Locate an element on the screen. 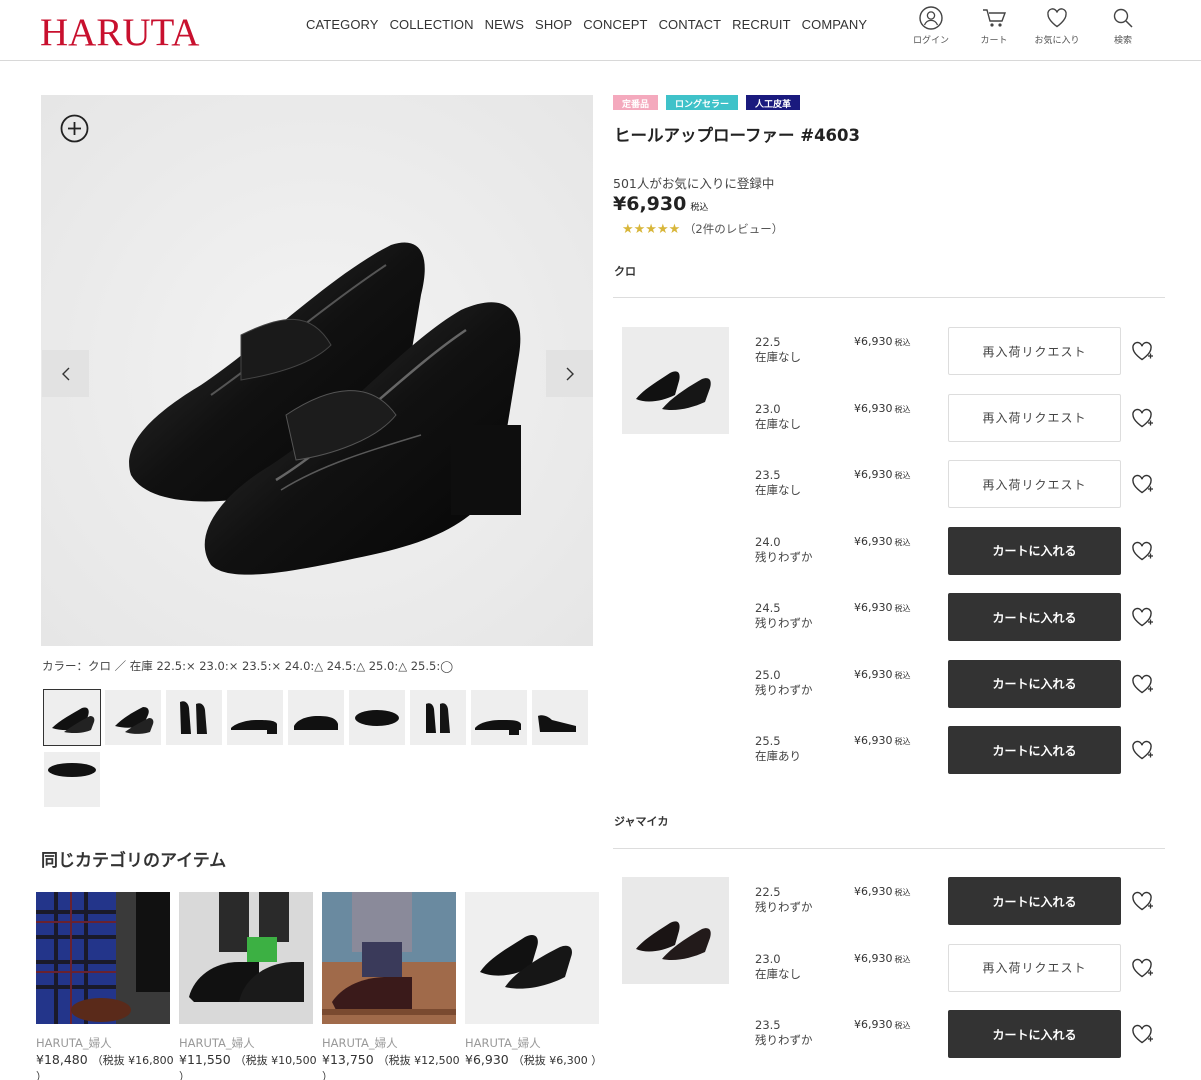 The height and width of the screenshot is (1080, 1201). related-item: HARUTA_婦人 ¥6,930 （税抜 ¥6,300 ） is located at coordinates (533, 980).